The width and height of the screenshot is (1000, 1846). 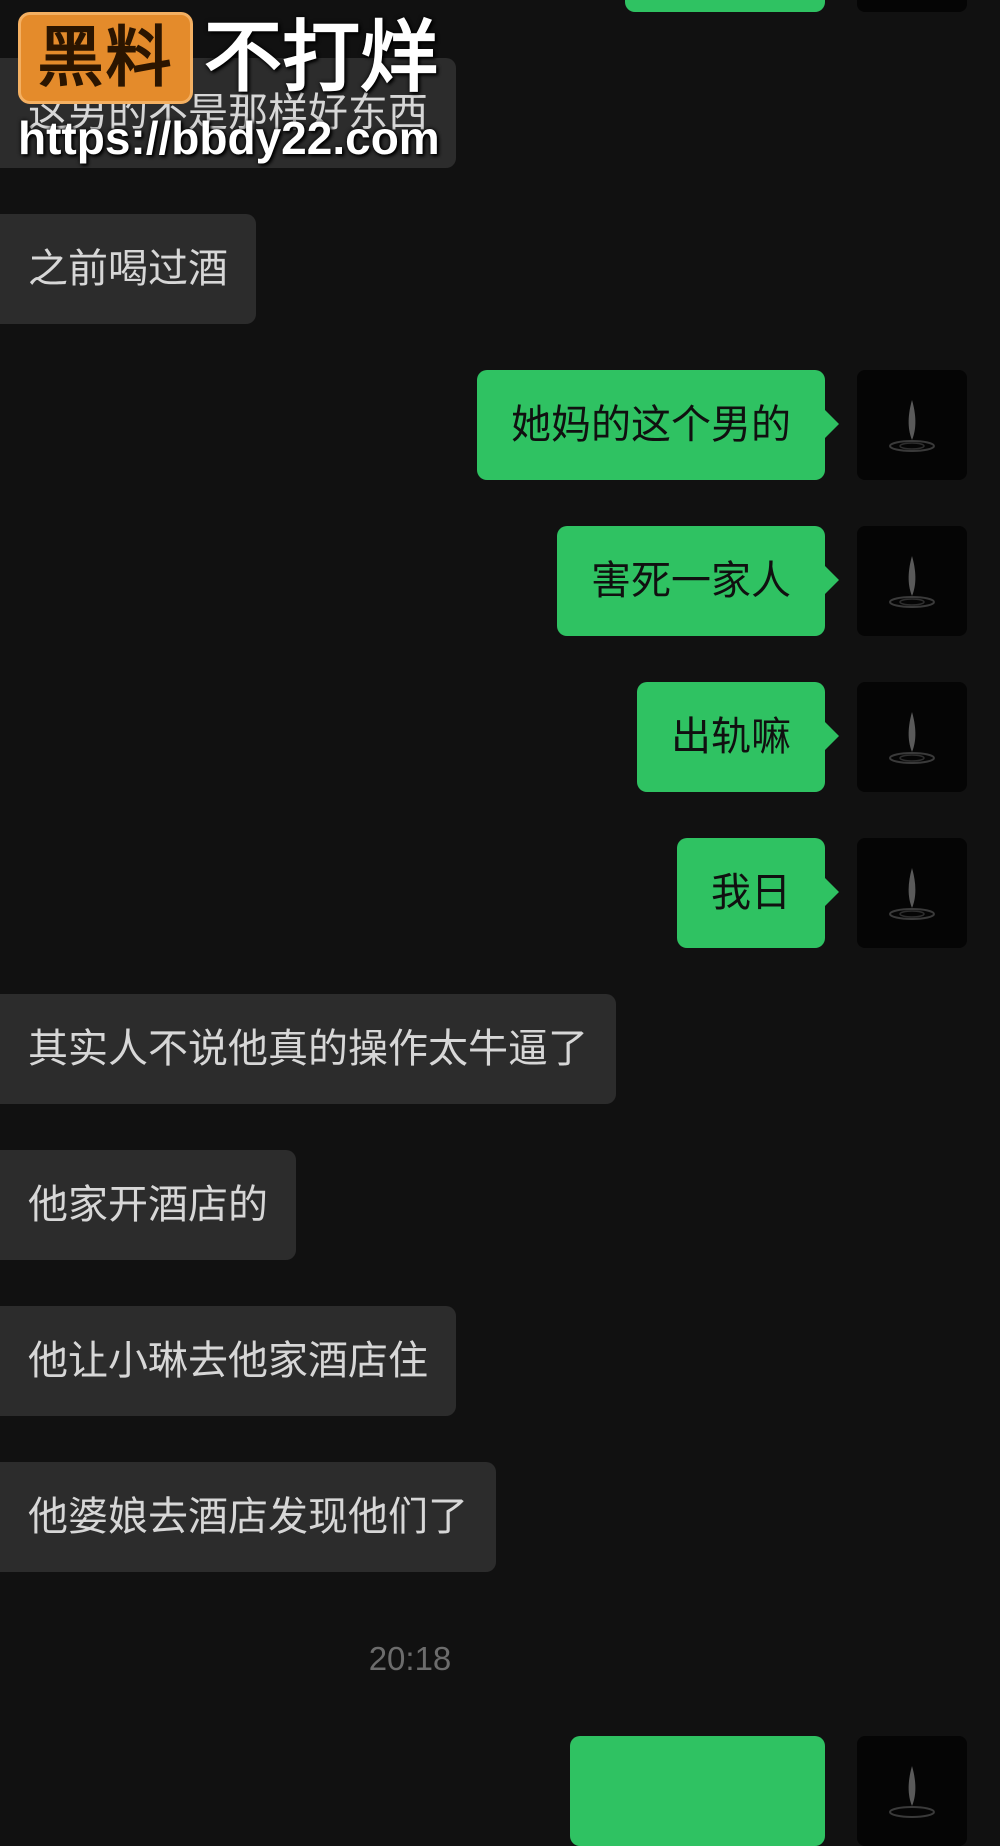 I want to click on chat-bubble-incoming: 他婆娘去酒店发现他们了, so click(x=248, y=1517).